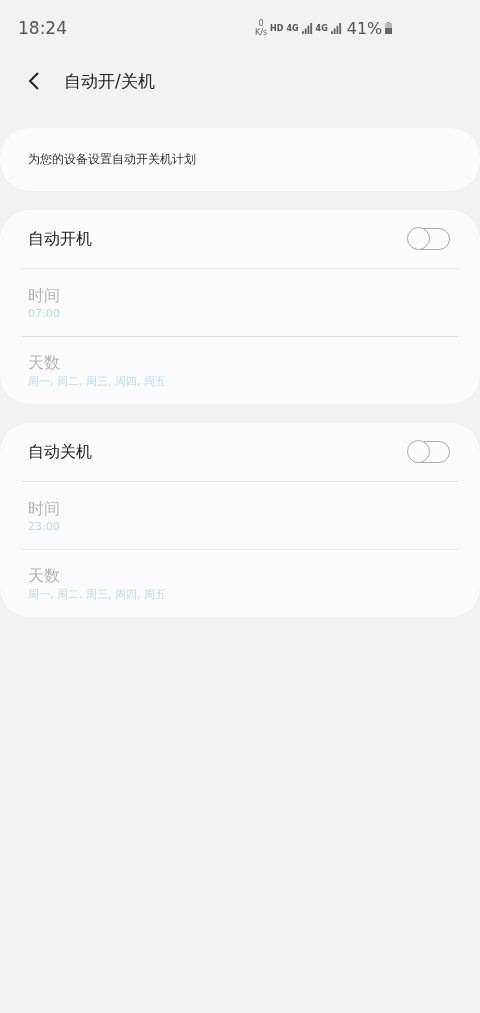 The width and height of the screenshot is (480, 1013). What do you see at coordinates (34, 81) in the screenshot?
I see `back-icon` at bounding box center [34, 81].